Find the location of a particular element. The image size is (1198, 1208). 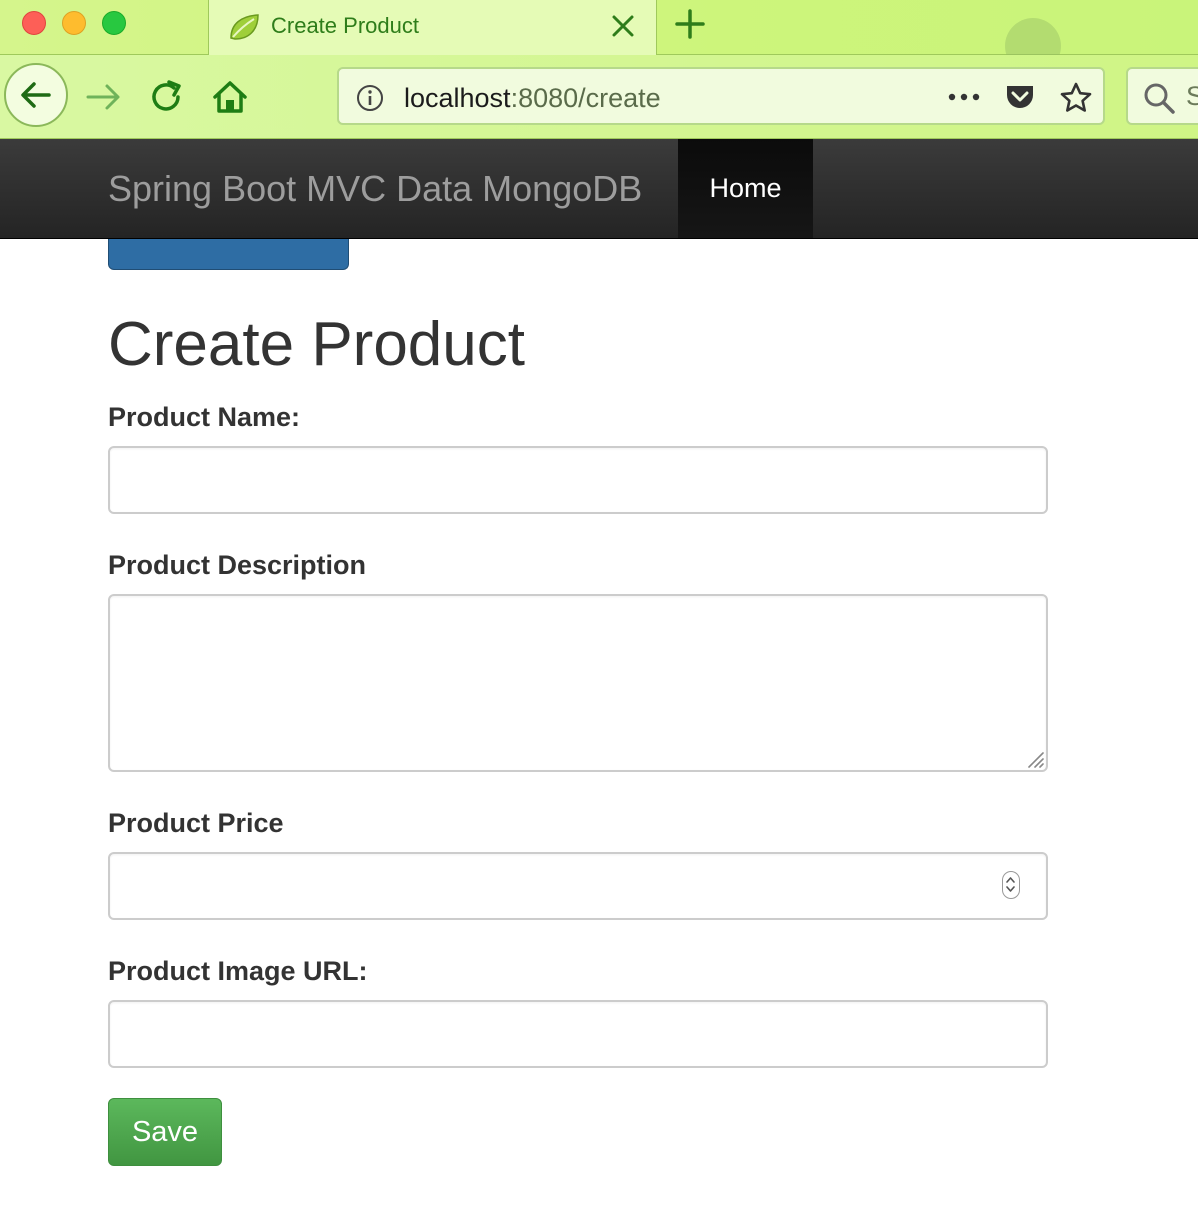

browser-tab-bar: Create Product is located at coordinates (599, 37).